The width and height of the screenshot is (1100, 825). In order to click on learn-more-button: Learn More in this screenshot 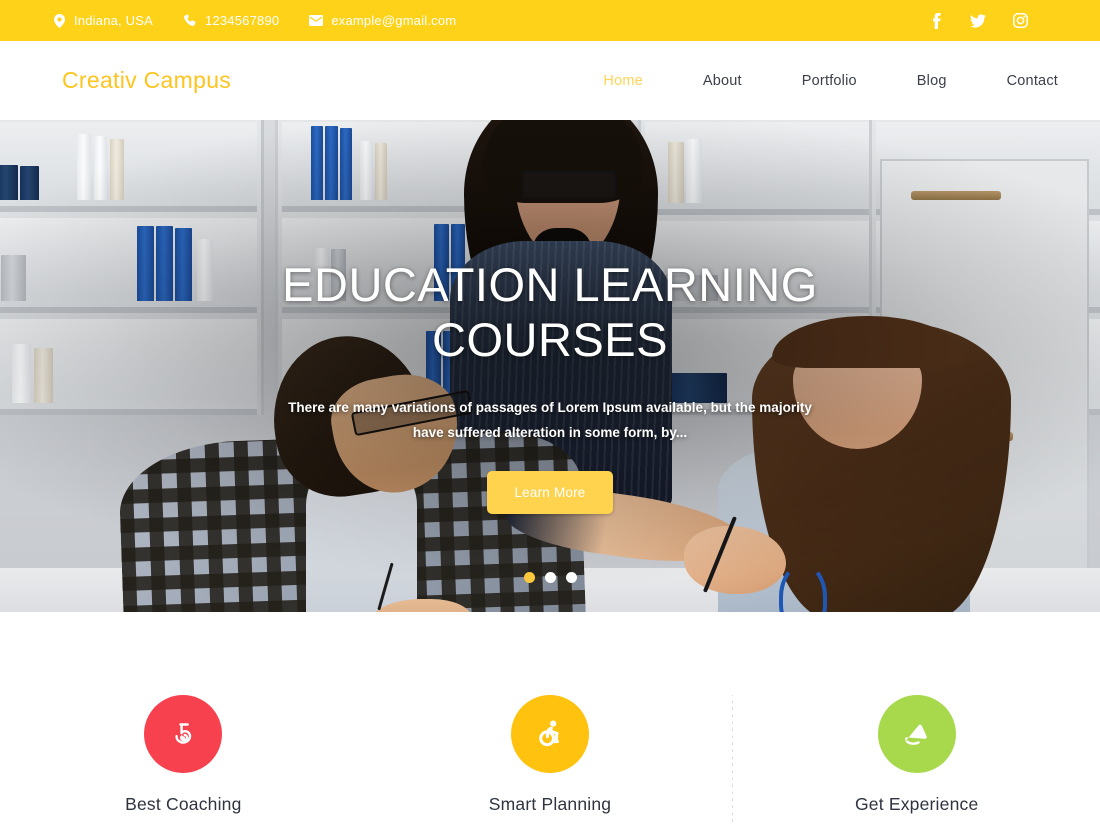, I will do `click(550, 492)`.